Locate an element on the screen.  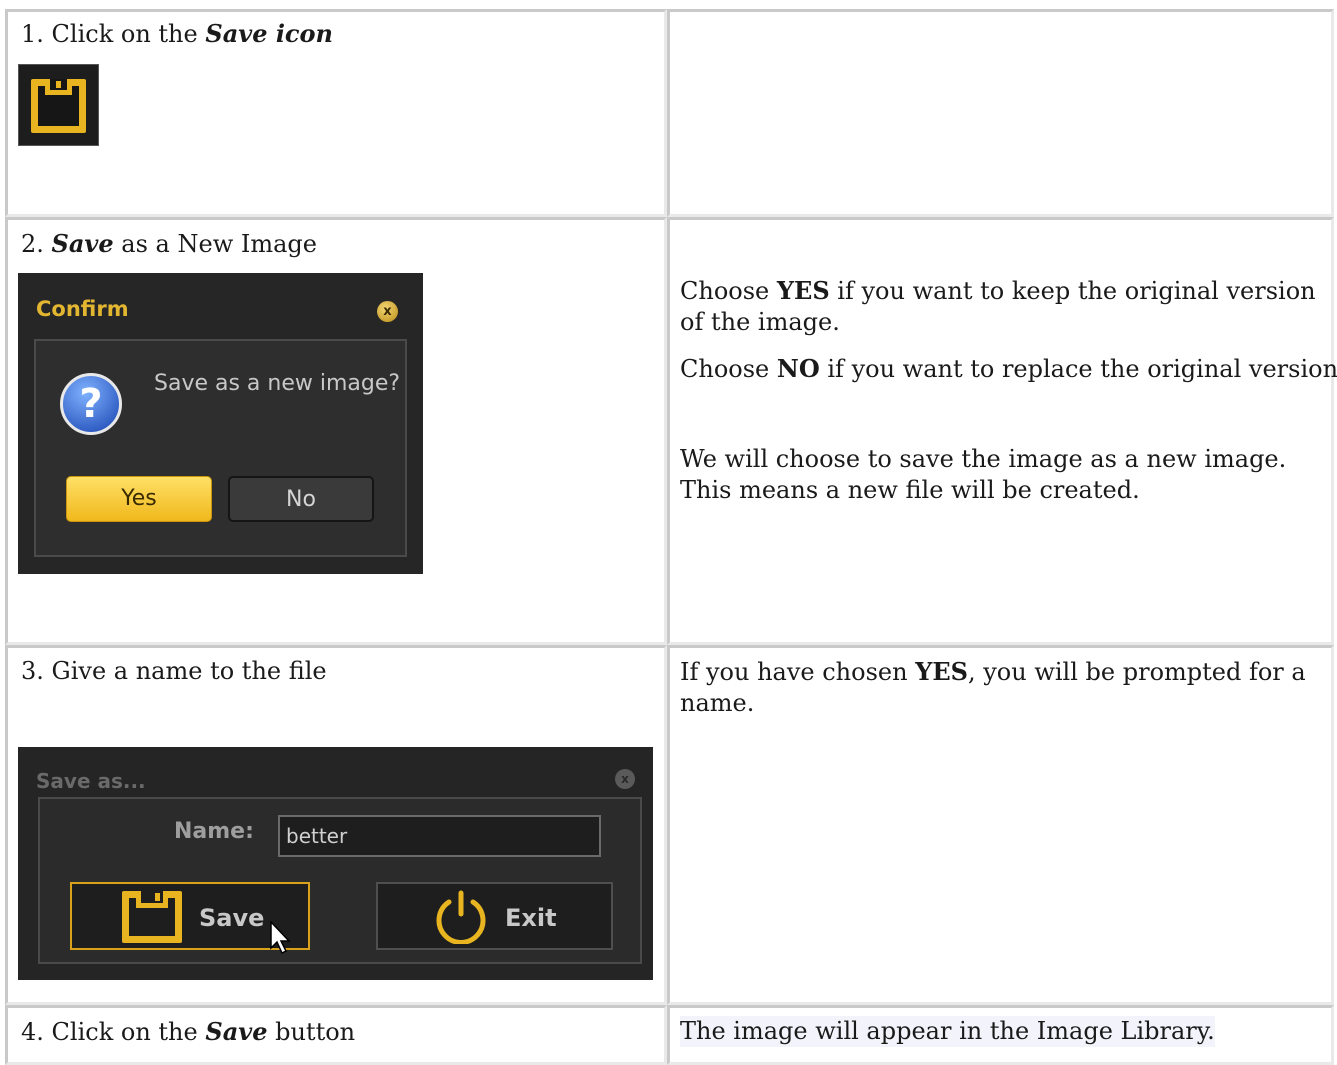
step-1-instruction: 1. Click on the Save icon is located at coordinates (177, 33).